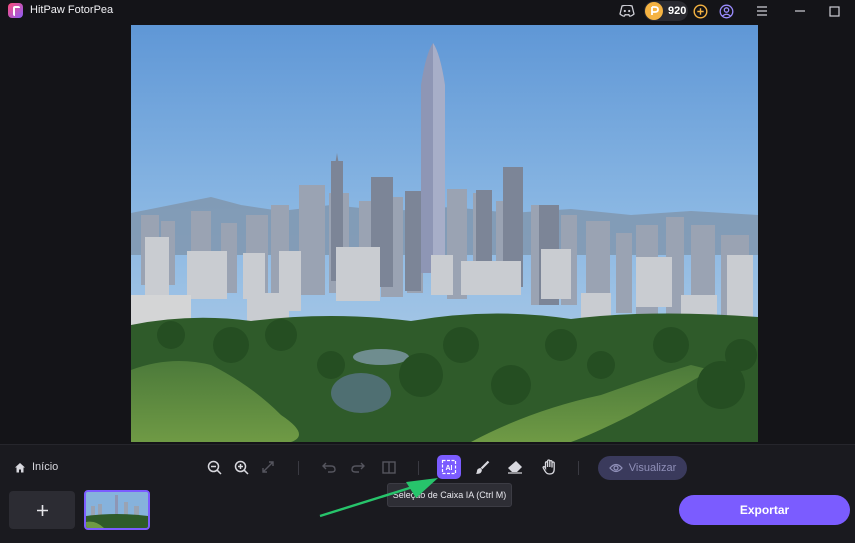  I want to click on coin-count: 920, so click(677, 11).